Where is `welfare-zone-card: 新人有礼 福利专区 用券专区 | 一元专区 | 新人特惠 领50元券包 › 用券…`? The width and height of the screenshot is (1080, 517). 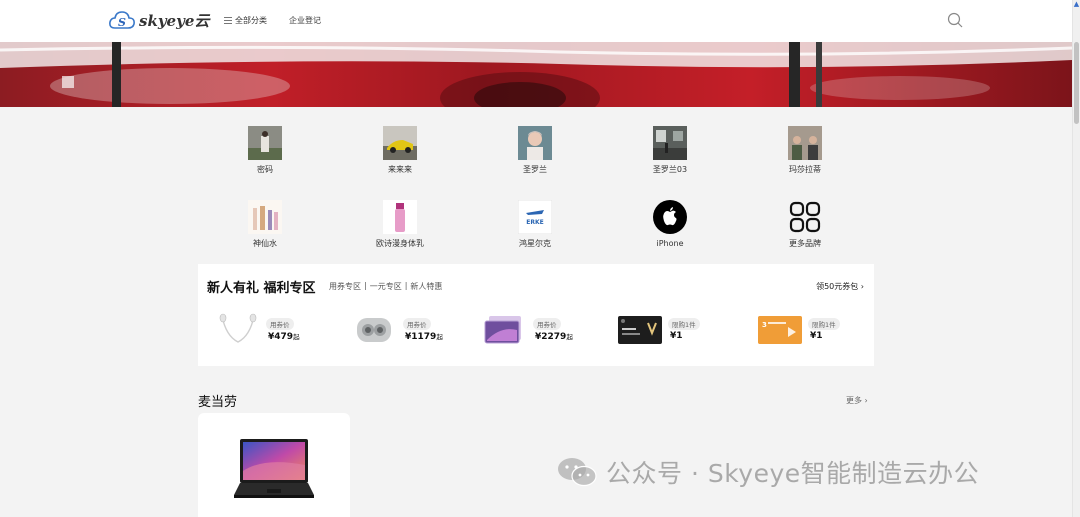
welfare-zone-card: 新人有礼 福利专区 用券专区 | 一元专区 | 新人特惠 领50元券包 › 用券… is located at coordinates (536, 315).